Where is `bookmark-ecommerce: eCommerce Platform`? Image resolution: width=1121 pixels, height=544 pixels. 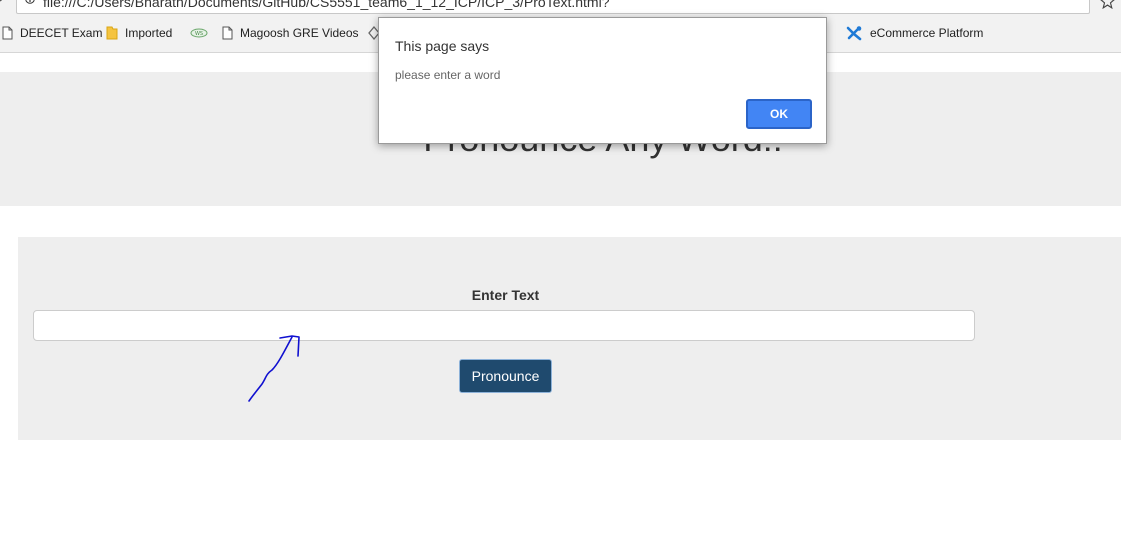 bookmark-ecommerce: eCommerce Platform is located at coordinates (914, 33).